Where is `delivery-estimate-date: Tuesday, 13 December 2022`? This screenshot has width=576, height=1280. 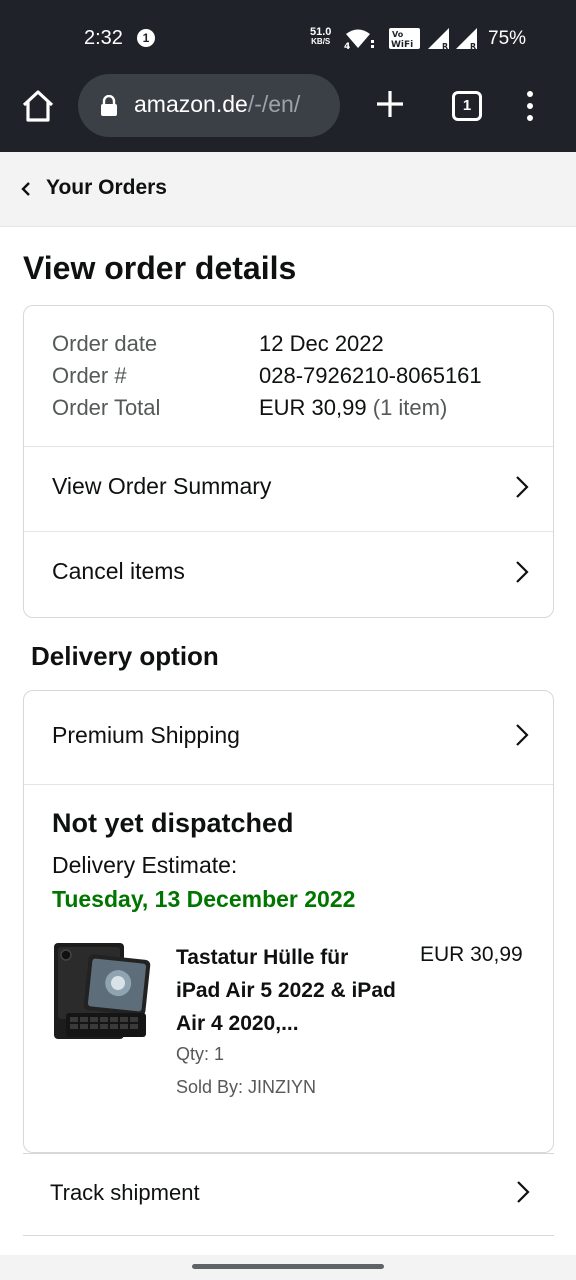
delivery-estimate-date: Tuesday, 13 December 2022 is located at coordinates (204, 899).